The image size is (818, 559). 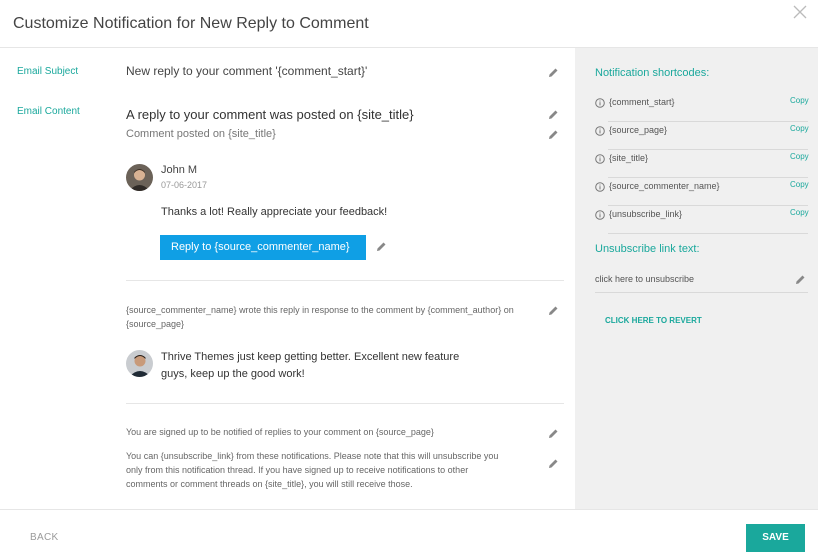 What do you see at coordinates (139, 363) in the screenshot?
I see `commenter-avatar` at bounding box center [139, 363].